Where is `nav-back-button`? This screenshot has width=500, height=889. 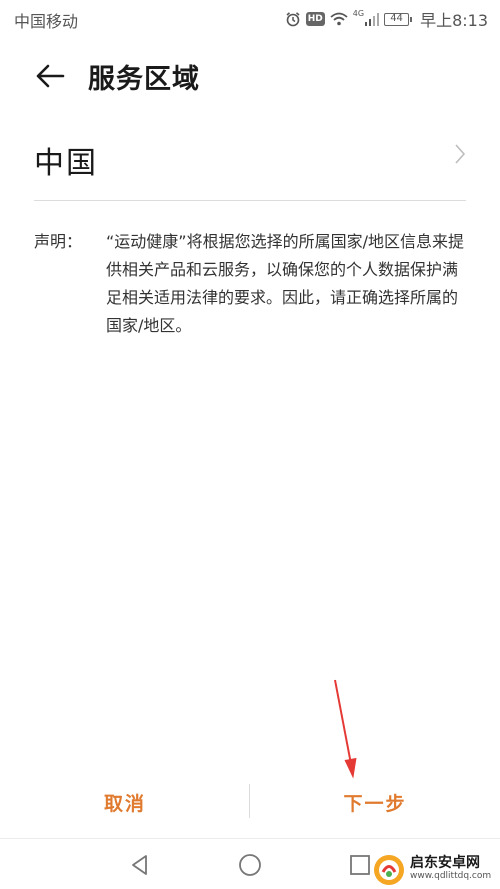
nav-back-button is located at coordinates (140, 865).